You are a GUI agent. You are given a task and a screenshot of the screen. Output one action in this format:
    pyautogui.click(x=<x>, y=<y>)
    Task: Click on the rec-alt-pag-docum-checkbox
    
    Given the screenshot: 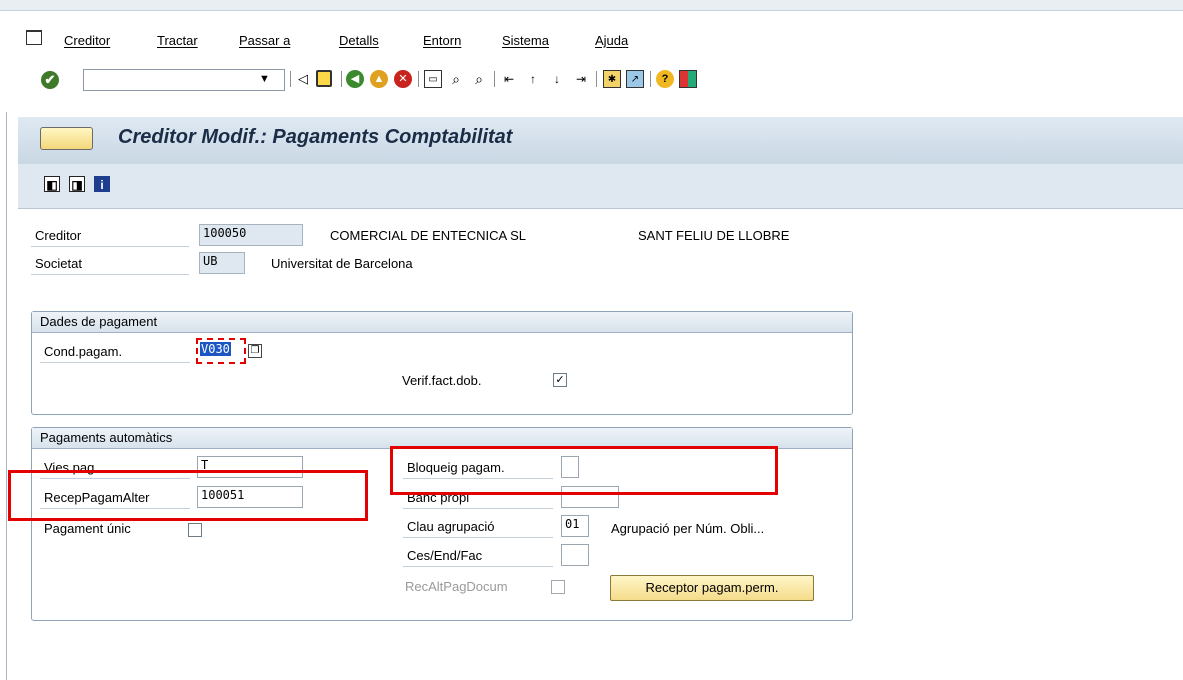 What is the action you would take?
    pyautogui.click(x=558, y=587)
    